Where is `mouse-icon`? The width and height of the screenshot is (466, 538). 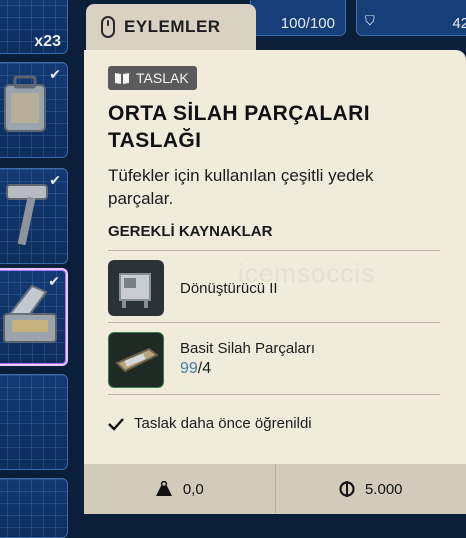 mouse-icon is located at coordinates (108, 27).